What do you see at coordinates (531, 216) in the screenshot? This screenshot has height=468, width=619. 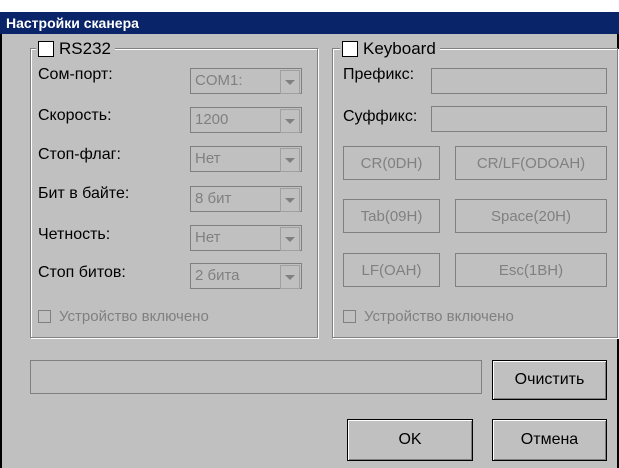 I see `space-button: Space(20H)` at bounding box center [531, 216].